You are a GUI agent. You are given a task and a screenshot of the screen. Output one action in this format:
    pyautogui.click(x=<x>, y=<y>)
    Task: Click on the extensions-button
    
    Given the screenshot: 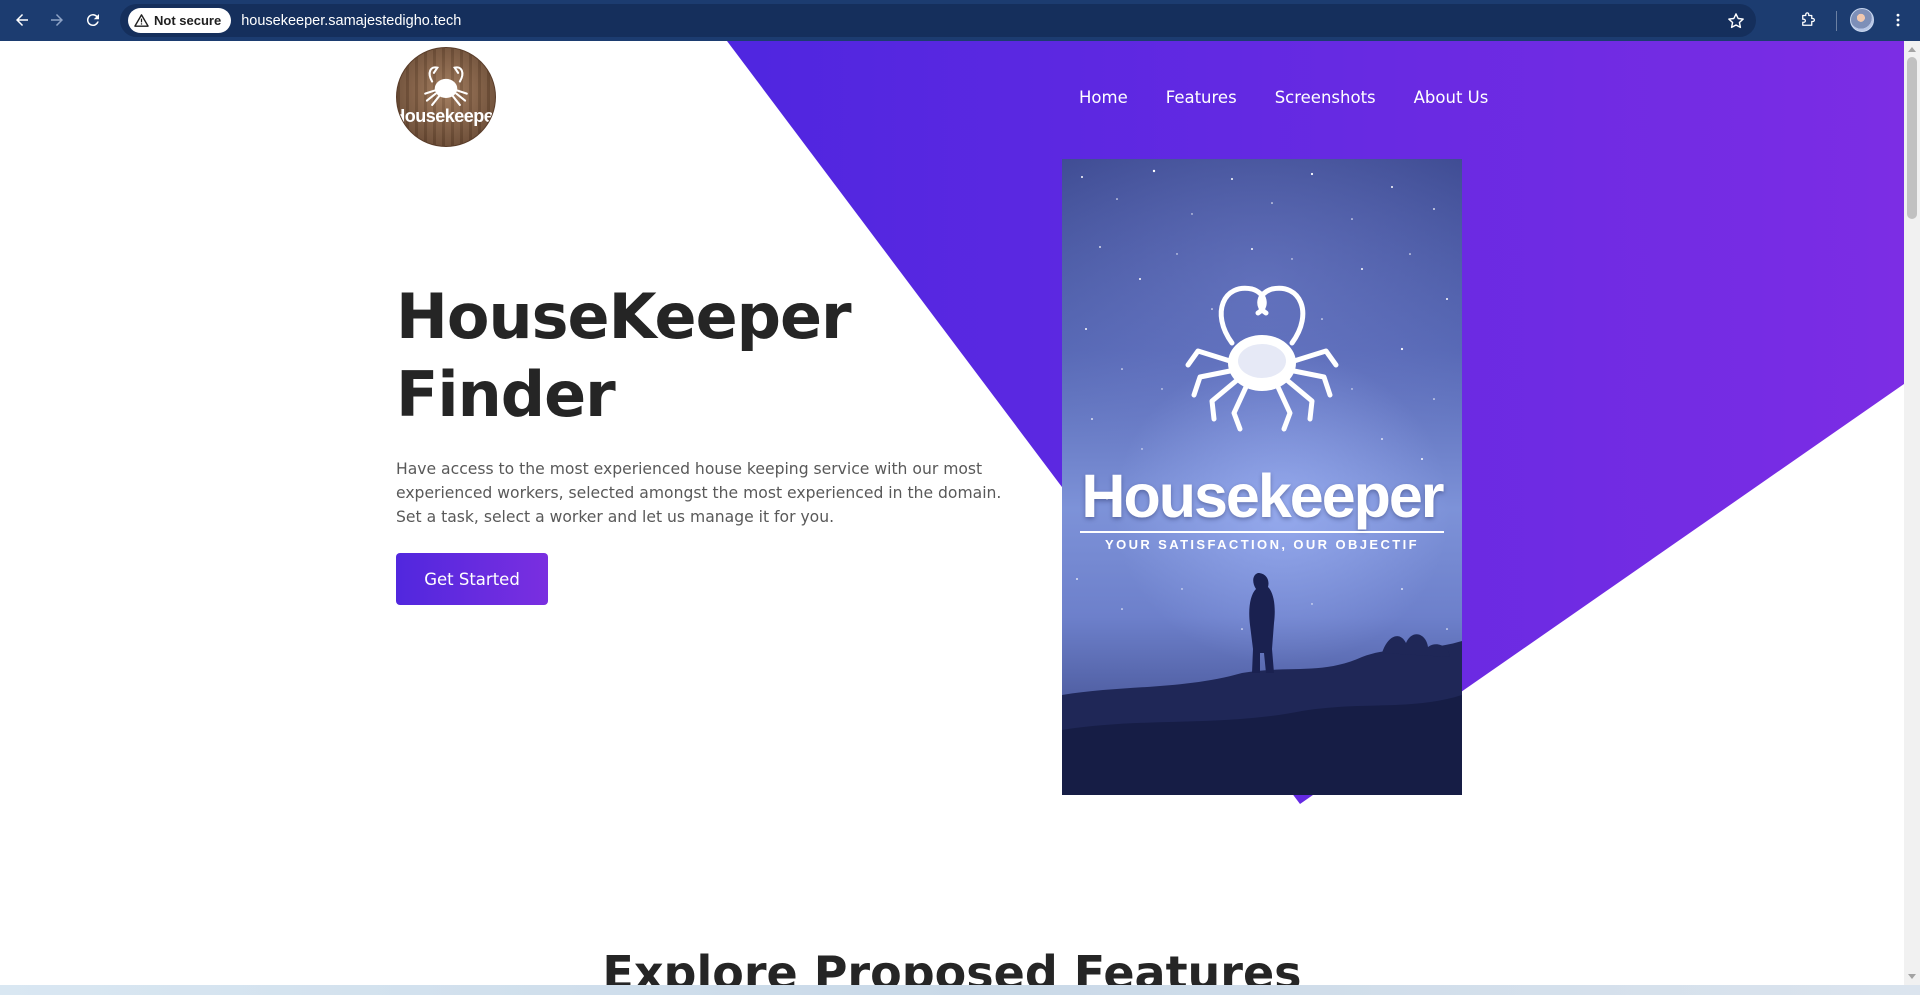 What is the action you would take?
    pyautogui.click(x=1808, y=20)
    